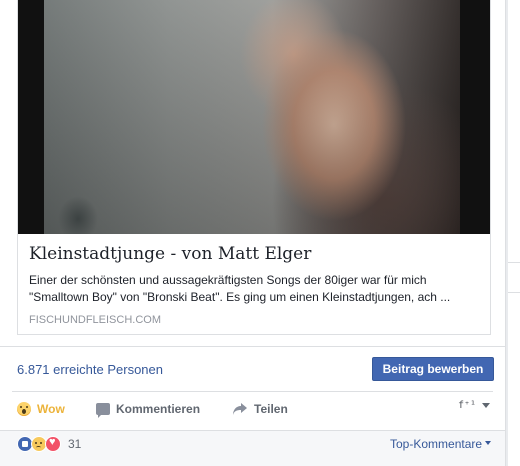 This screenshot has width=520, height=466. Describe the element at coordinates (74, 444) in the screenshot. I see `reaction-count: 31` at that location.